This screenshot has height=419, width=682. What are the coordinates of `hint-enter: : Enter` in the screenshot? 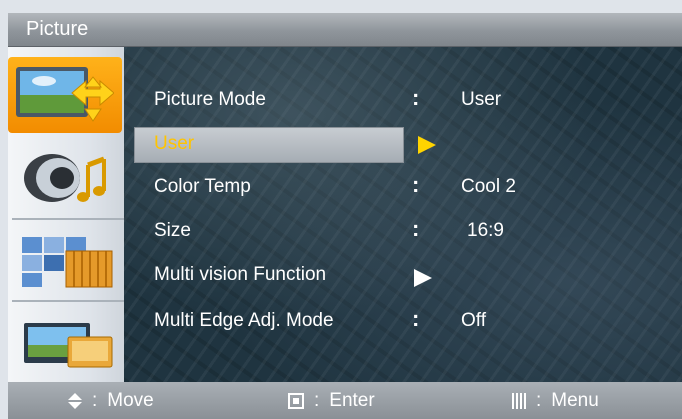 It's located at (331, 401).